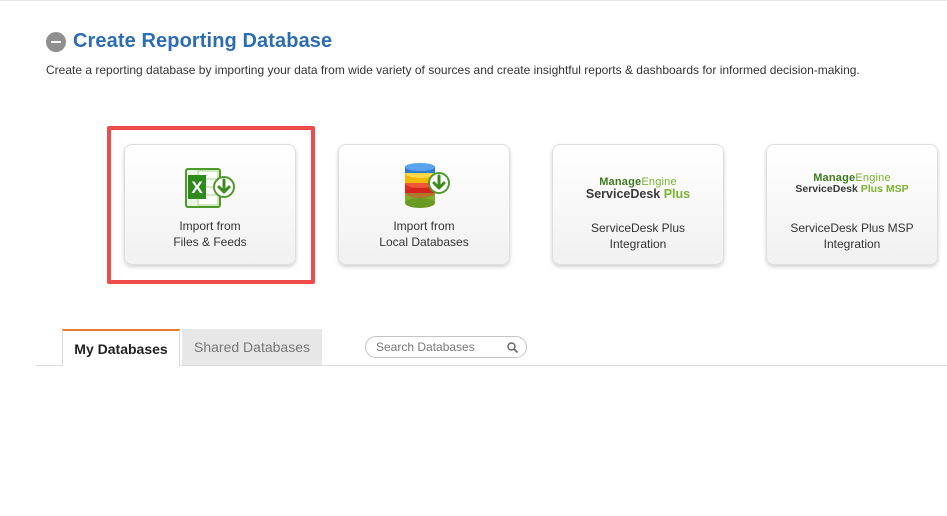 The width and height of the screenshot is (947, 516). I want to click on manageengine-servicedesk-msp-logo: ManageEngine ServiceDesk Plus MSP, so click(852, 183).